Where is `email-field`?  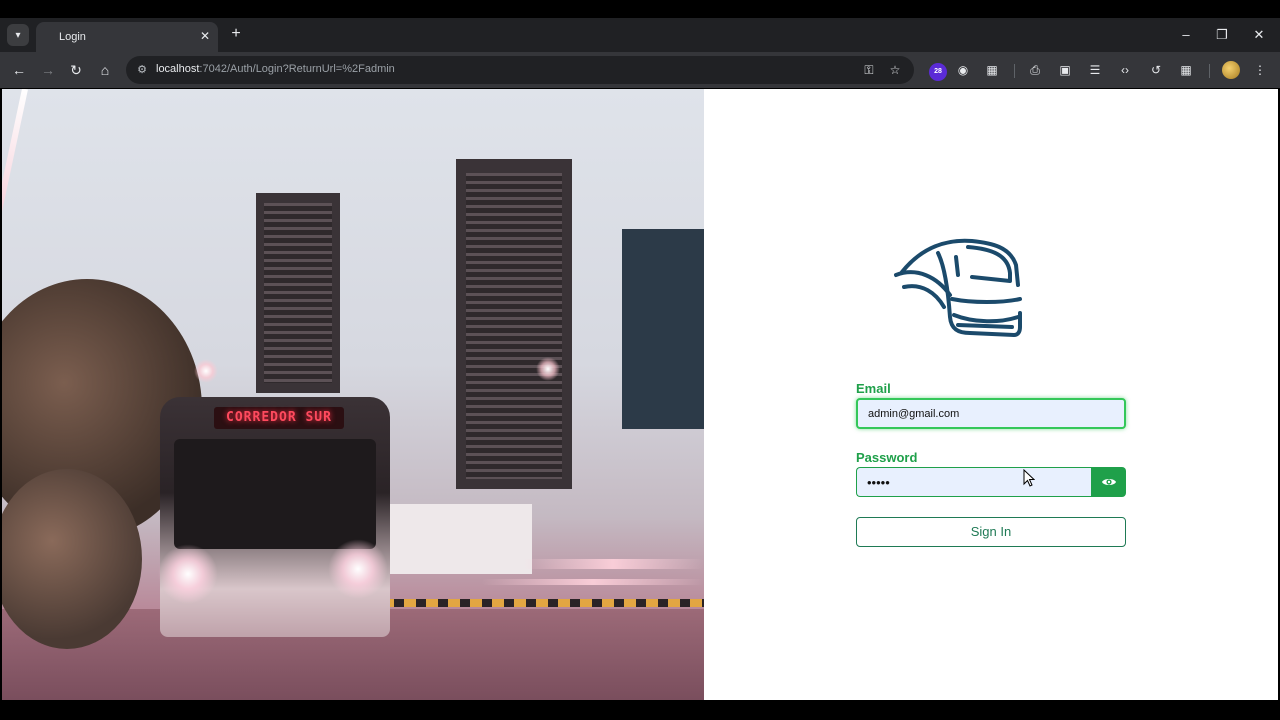
email-field is located at coordinates (991, 413).